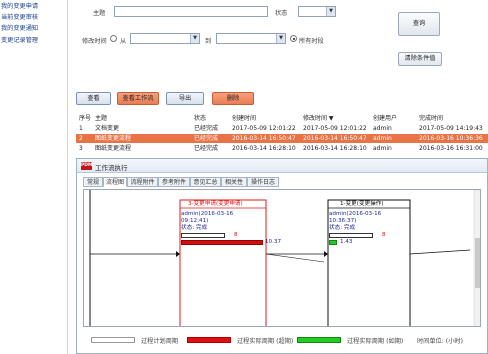 The image size is (488, 354). I want to click on clear-conditions-button: 清除条件值, so click(420, 59).